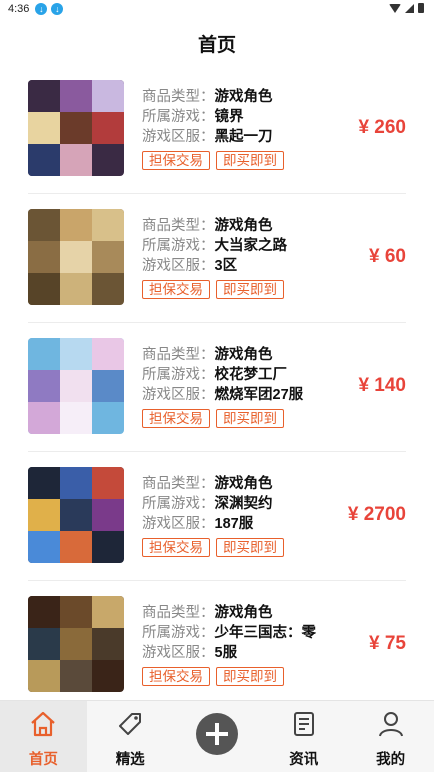  I want to click on product-info: 商品类型：游戏角色 所属游戏：深渊契约 游戏区服：187服 担保交易 即买即到, so click(242, 515).